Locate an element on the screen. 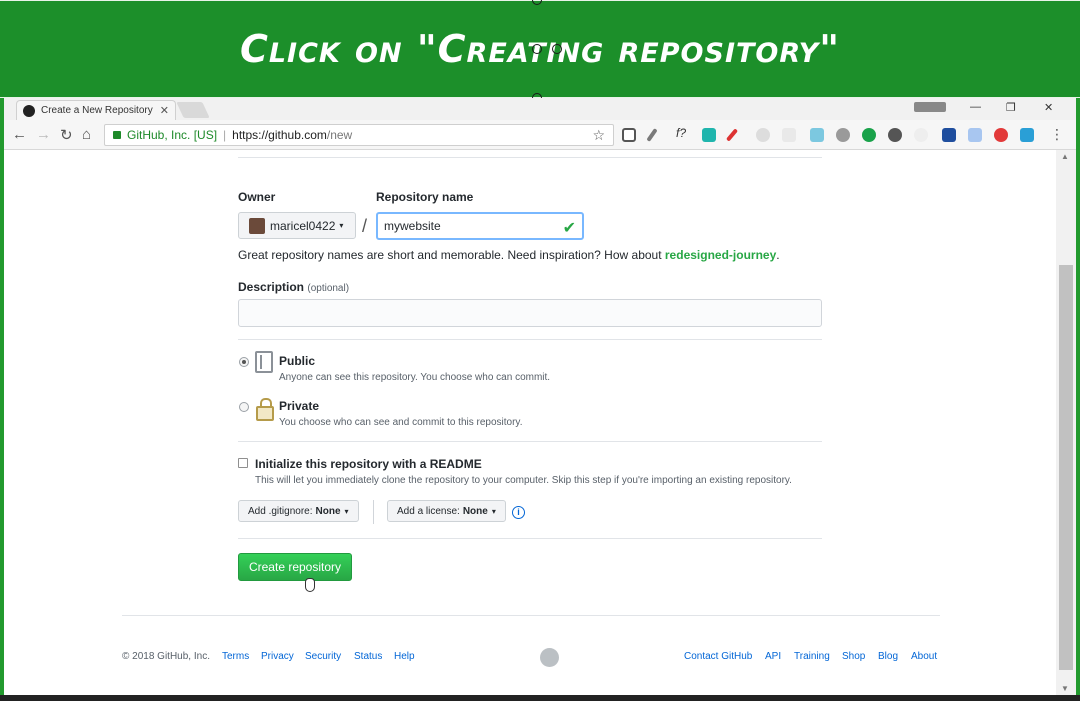 This screenshot has width=1080, height=701. url-host: https://github.com is located at coordinates (279, 135).